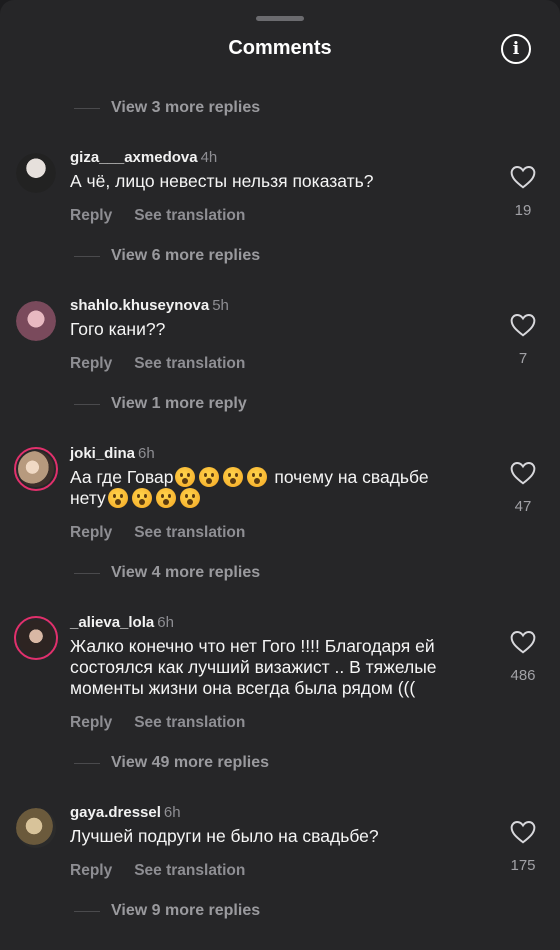 The image size is (560, 950). Describe the element at coordinates (118, 329) in the screenshot. I see `comment-text: Гого кани??` at that location.